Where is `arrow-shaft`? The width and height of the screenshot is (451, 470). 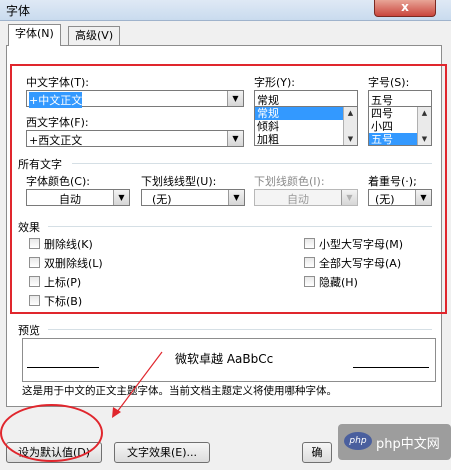
arrow-shaft is located at coordinates (139, 382).